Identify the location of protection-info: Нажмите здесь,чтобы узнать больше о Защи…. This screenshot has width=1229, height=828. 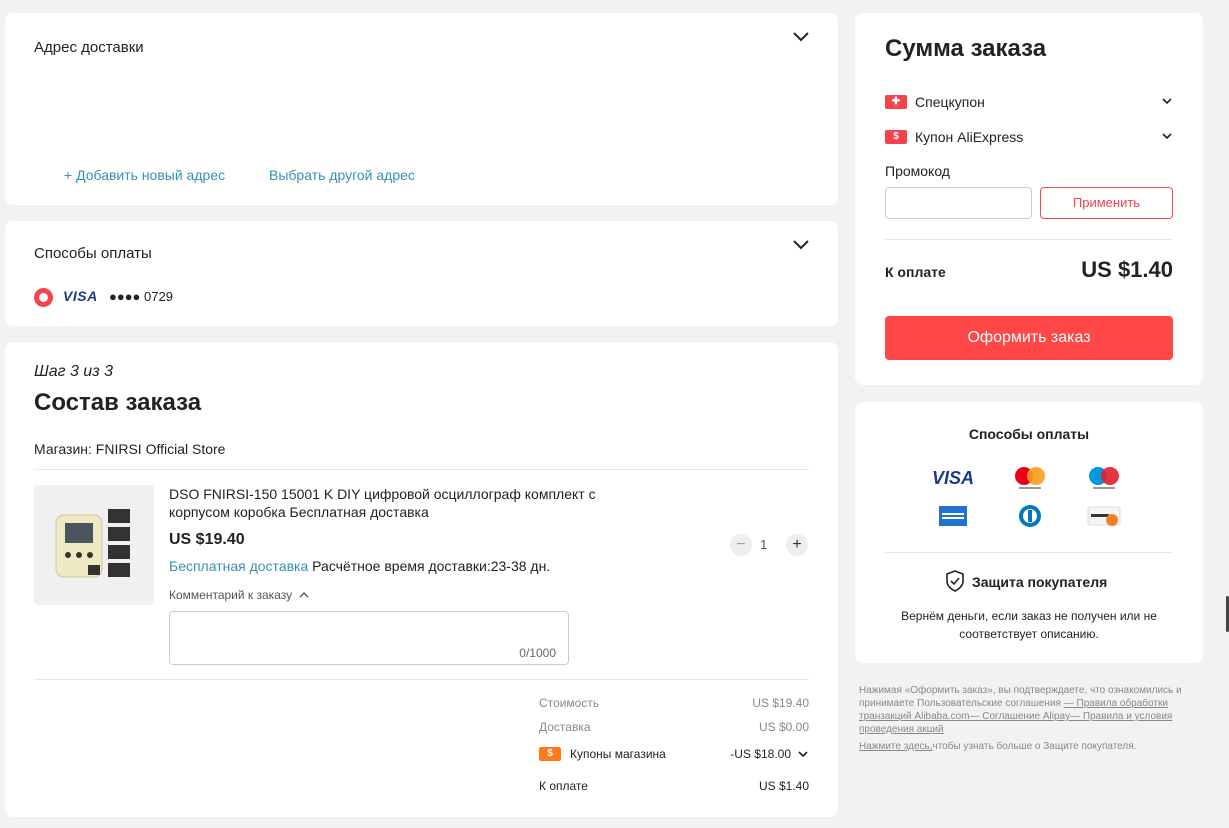
(1031, 746).